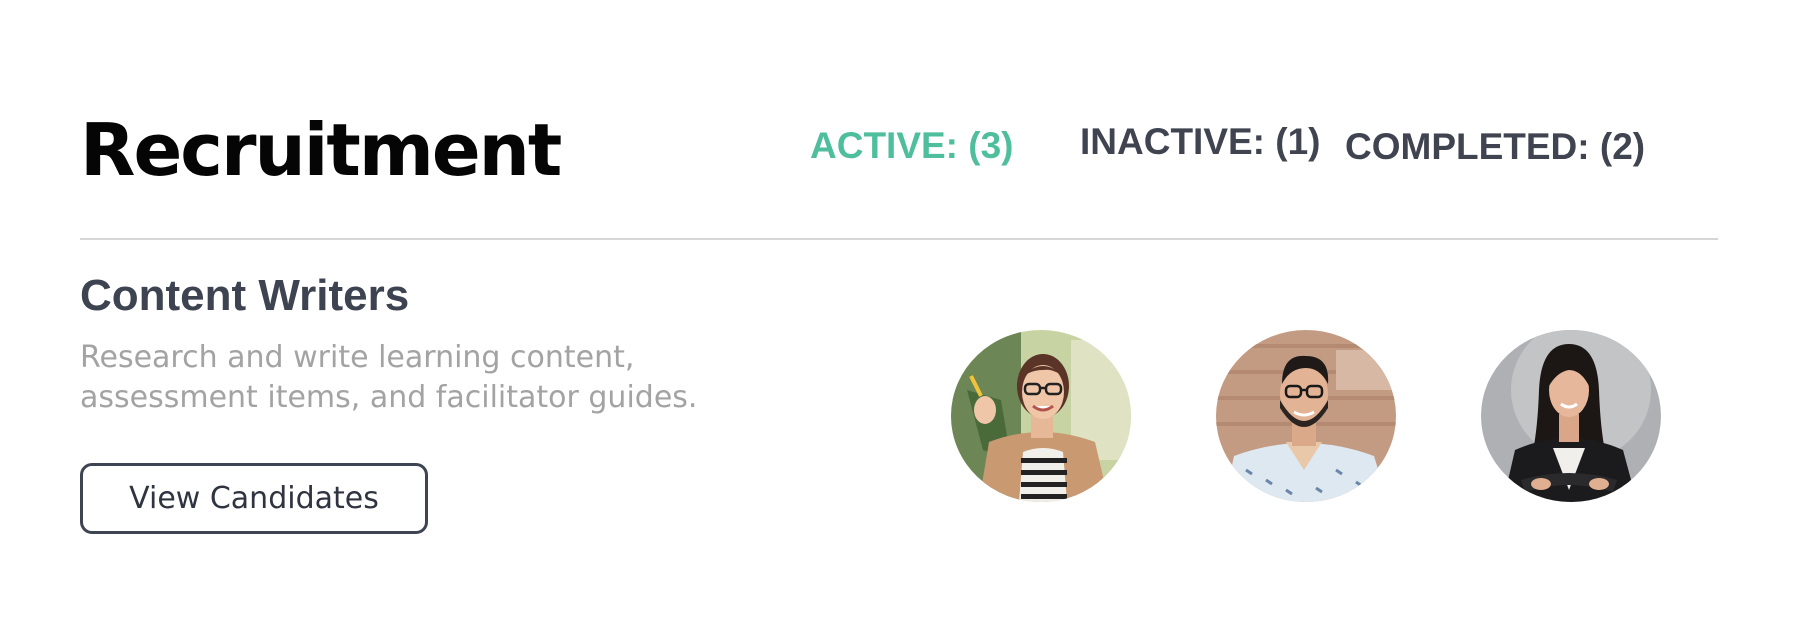 This screenshot has height=620, width=1796. I want to click on tab-completed: COMPLETED: (2), so click(1495, 147).